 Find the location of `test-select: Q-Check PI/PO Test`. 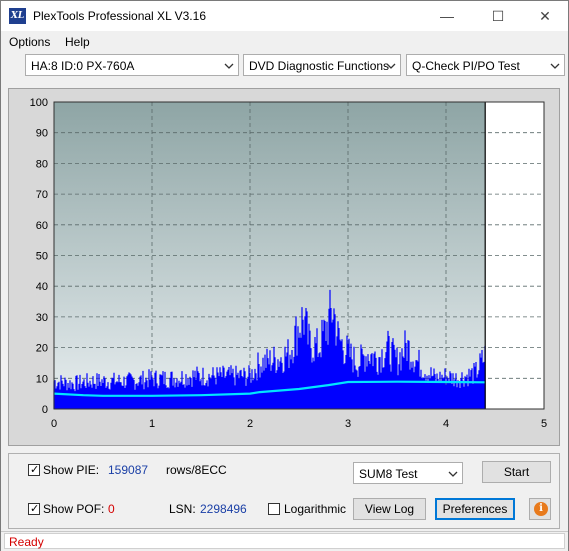

test-select: Q-Check PI/PO Test is located at coordinates (485, 65).